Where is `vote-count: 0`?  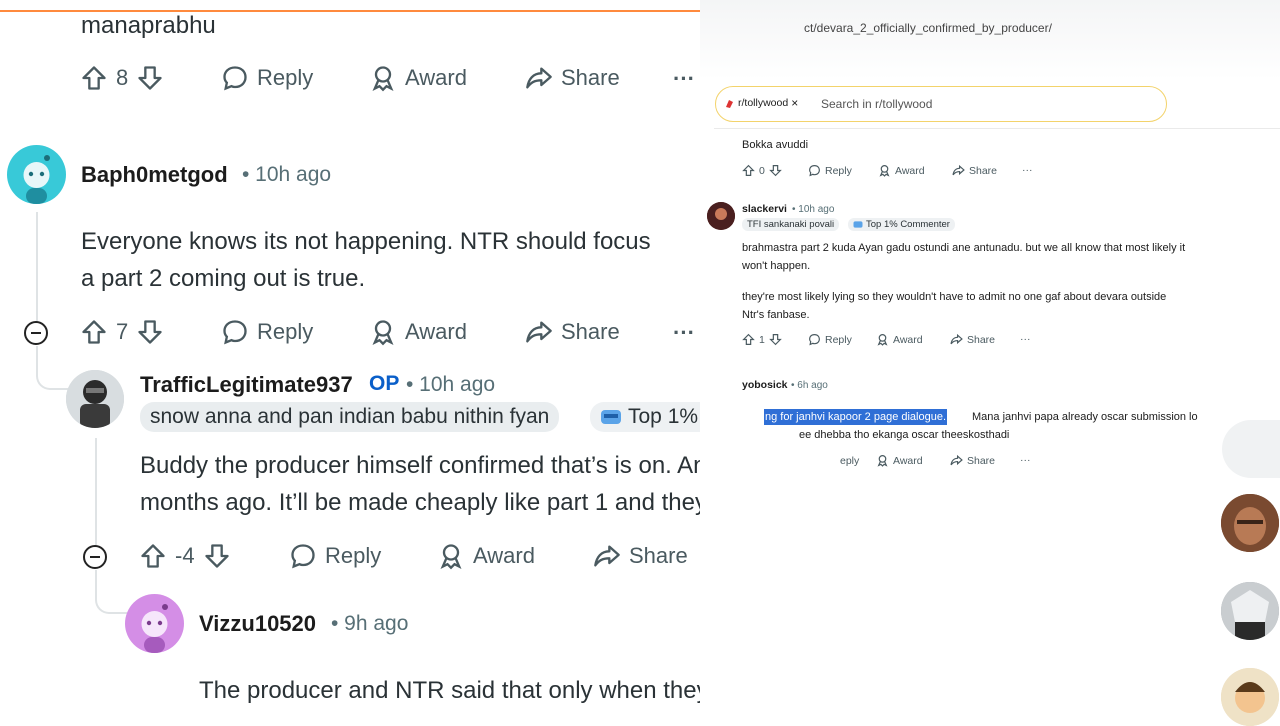 vote-count: 0 is located at coordinates (762, 170).